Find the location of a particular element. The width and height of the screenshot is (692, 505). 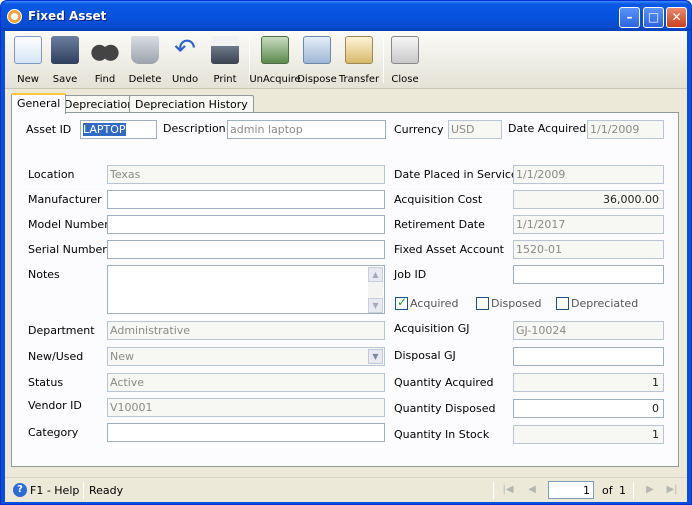

status-bar: ? F1 - Help Ready |◀ ◀ 1 of 1 ▶ ▶| is located at coordinates (346, 489).